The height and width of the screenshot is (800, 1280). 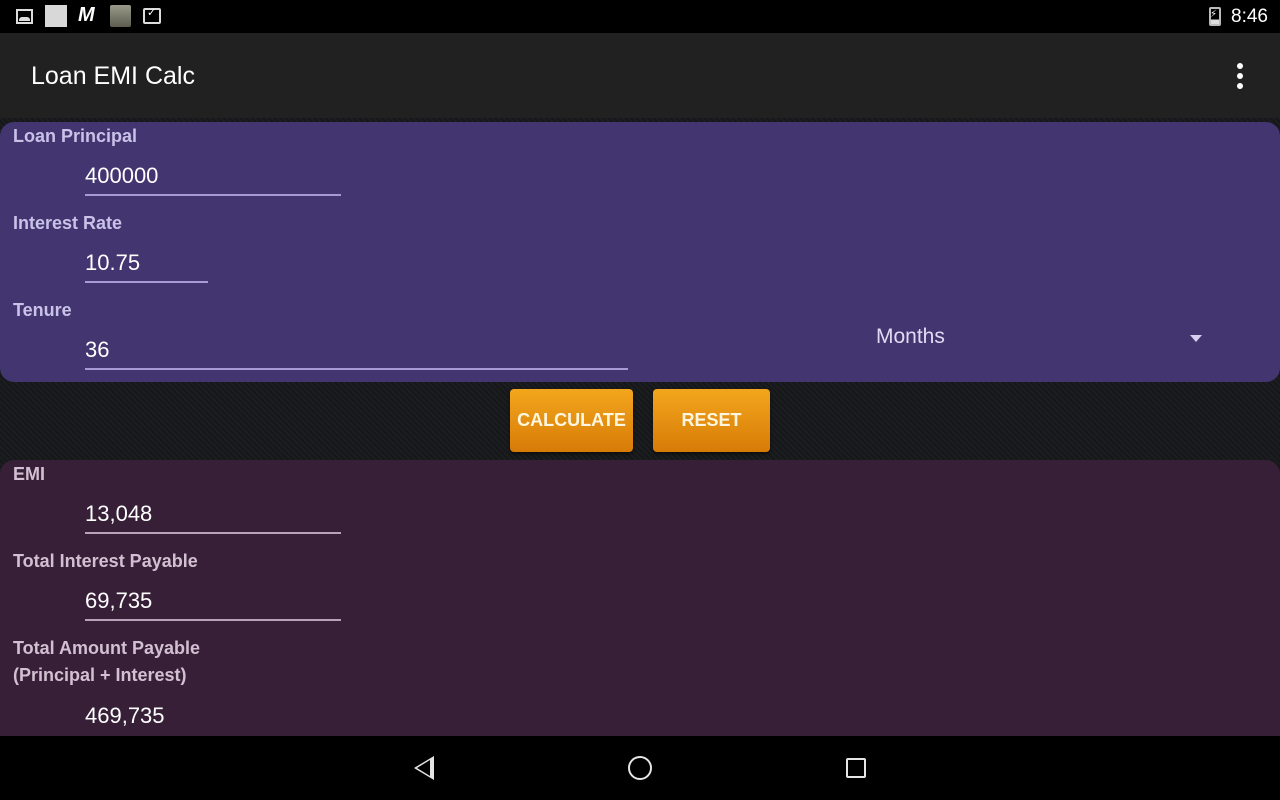 What do you see at coordinates (29, 474) in the screenshot?
I see `emi-label: EMI` at bounding box center [29, 474].